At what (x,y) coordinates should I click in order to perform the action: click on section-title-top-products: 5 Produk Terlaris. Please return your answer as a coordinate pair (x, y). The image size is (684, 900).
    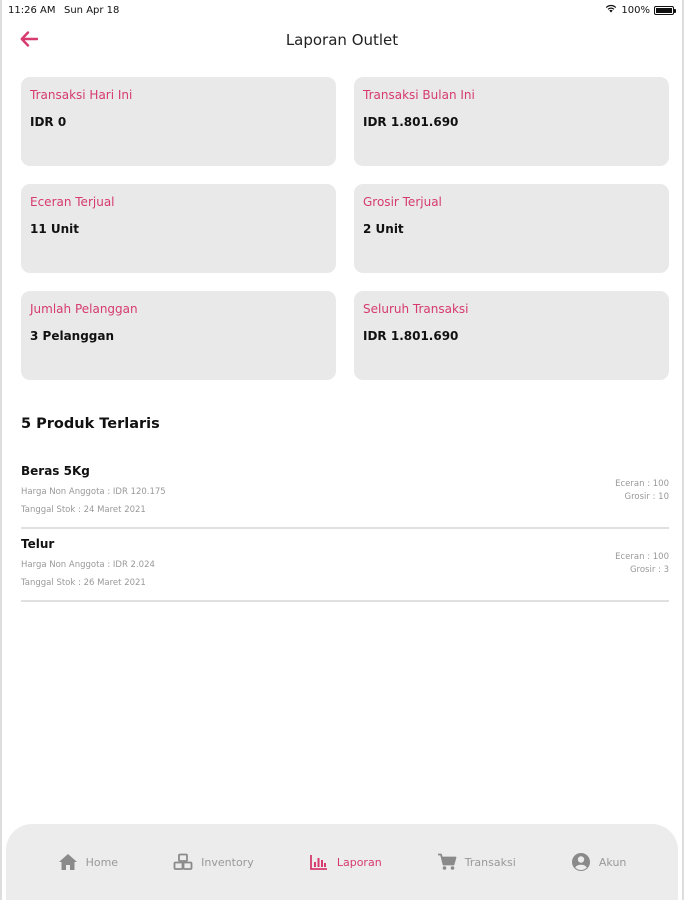
    Looking at the image, I should click on (90, 424).